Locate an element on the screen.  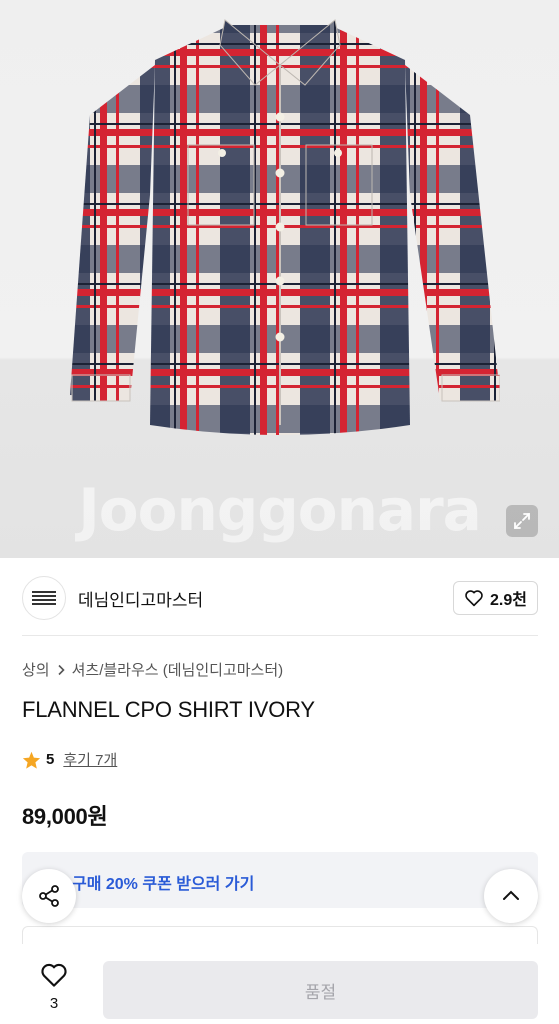
breadcrumb-category: 상의 is located at coordinates (36, 669).